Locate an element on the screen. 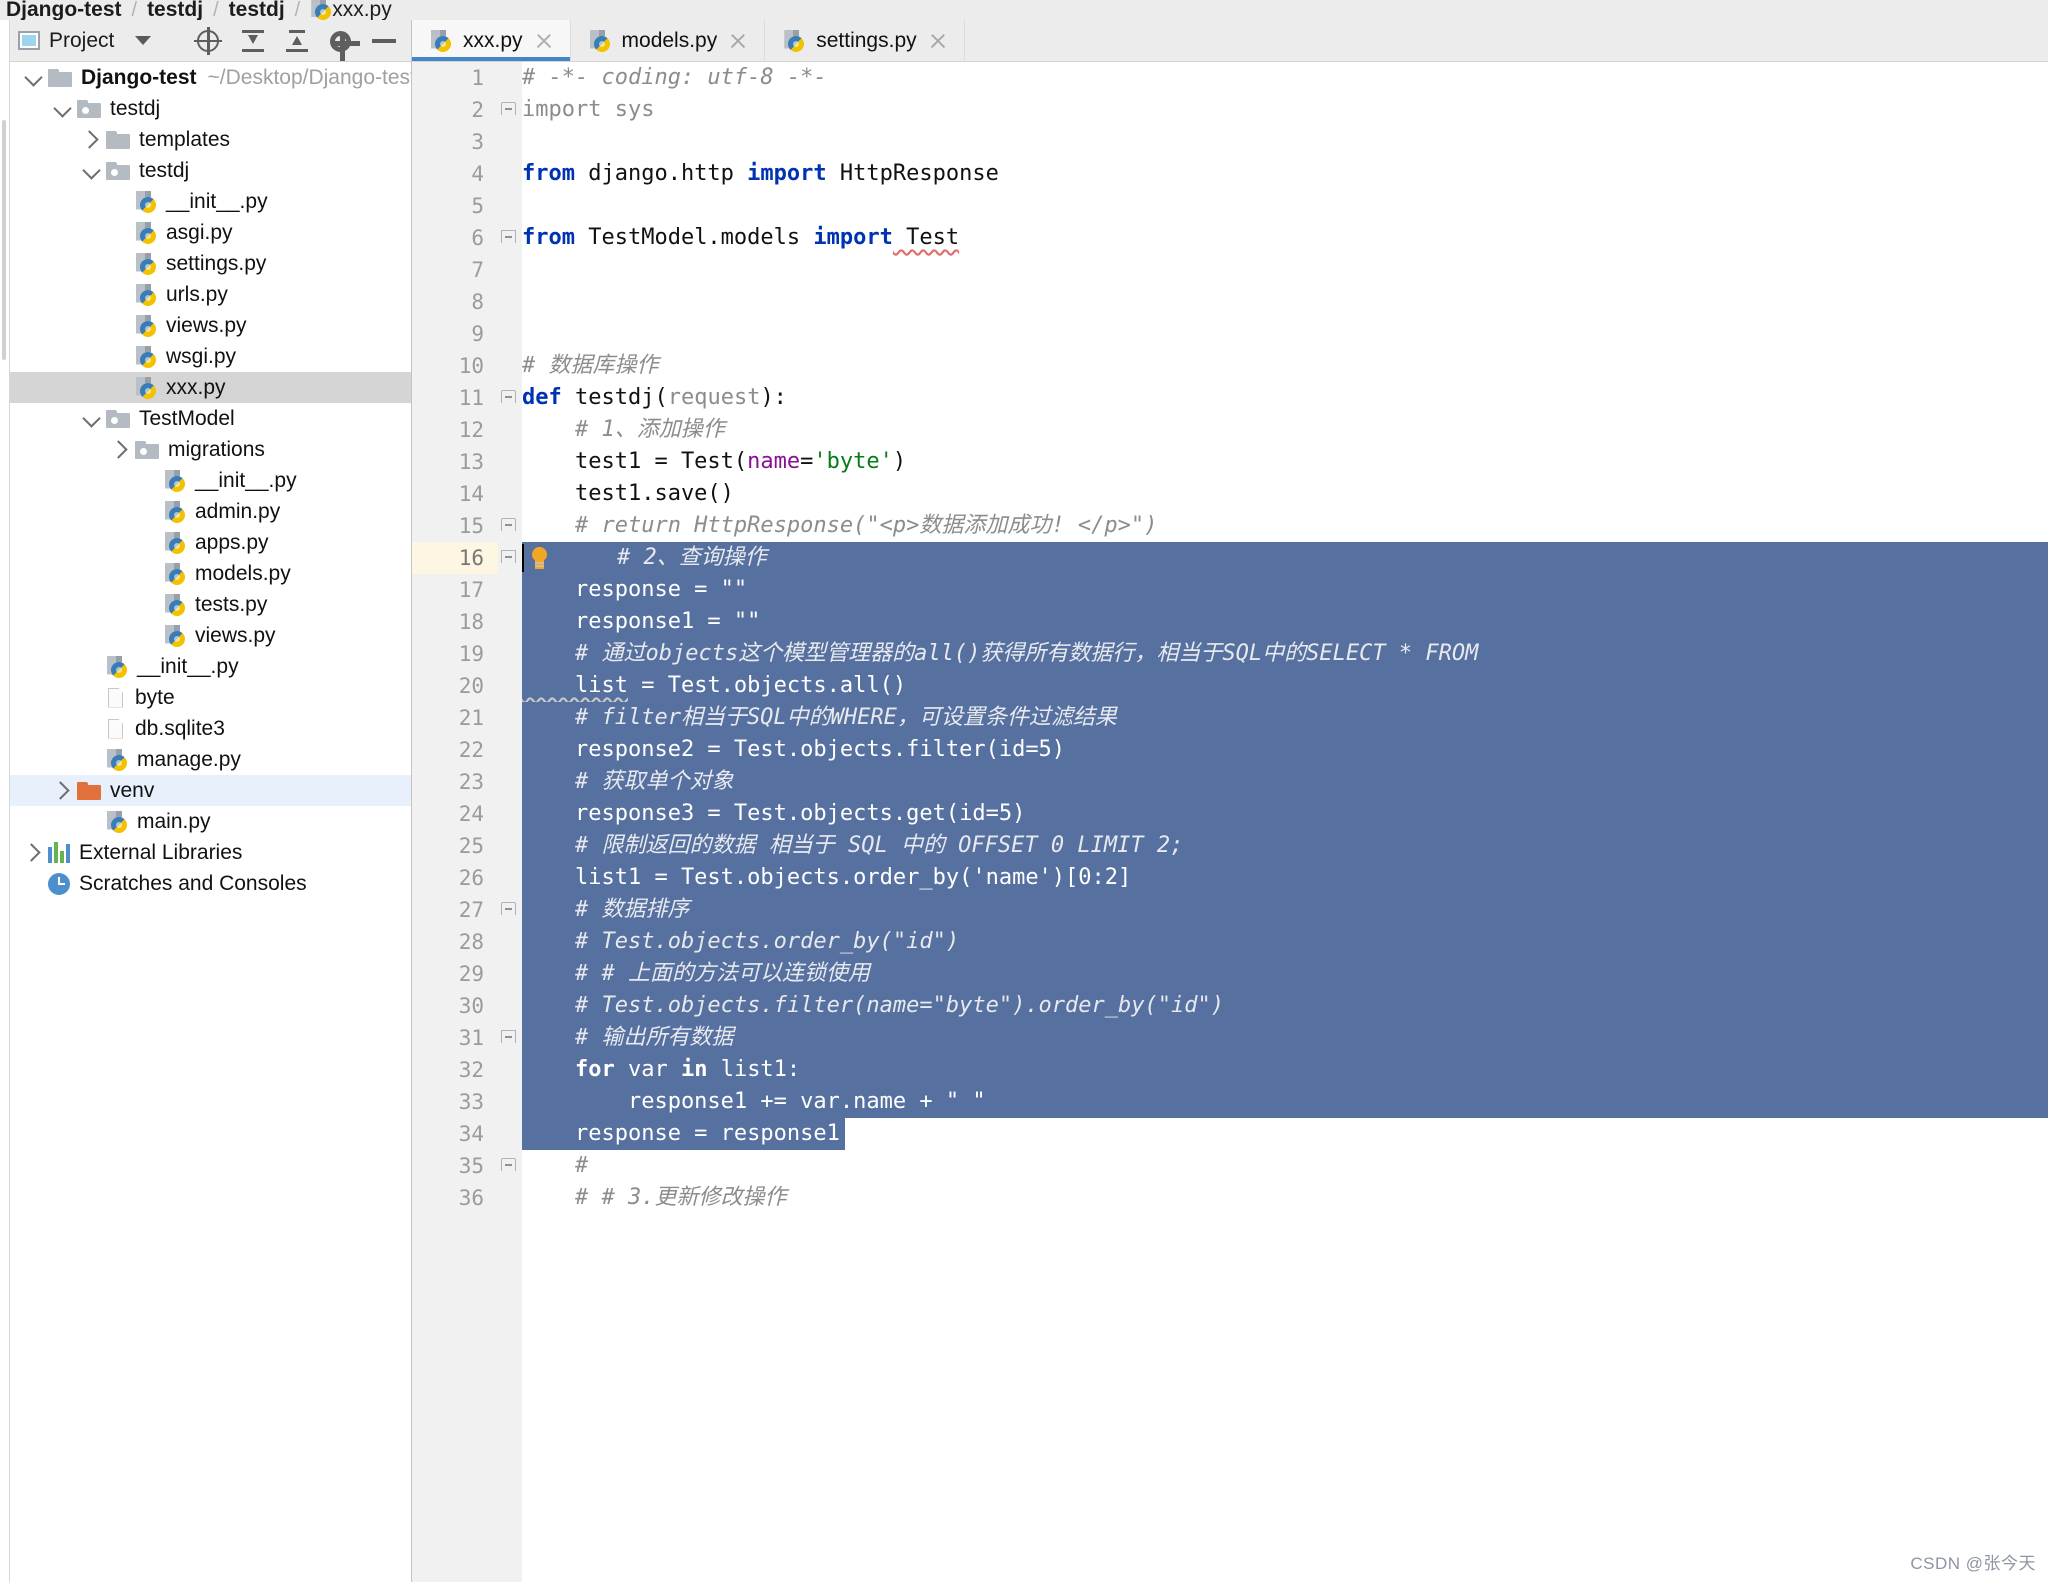  breadcrumb-item-testdj-inner: testdj is located at coordinates (257, 10).